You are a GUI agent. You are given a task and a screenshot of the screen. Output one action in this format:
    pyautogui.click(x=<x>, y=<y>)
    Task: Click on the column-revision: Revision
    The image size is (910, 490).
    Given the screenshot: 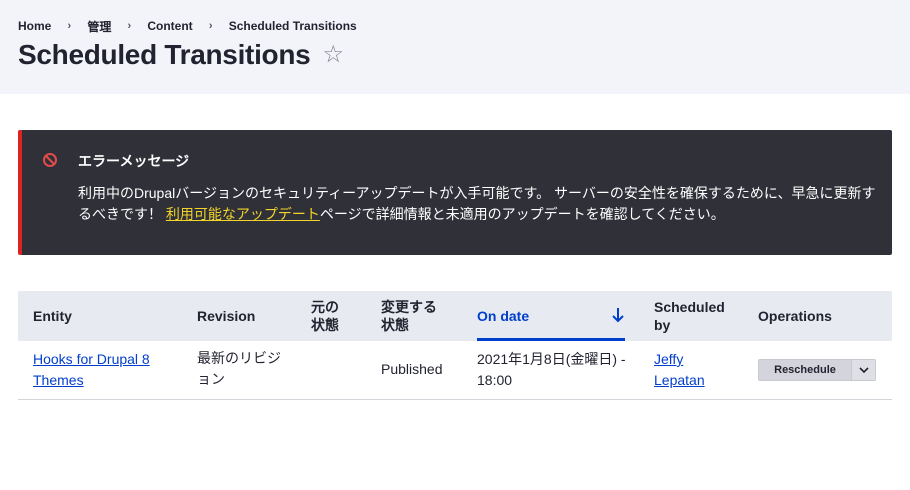 What is the action you would take?
    pyautogui.click(x=226, y=316)
    